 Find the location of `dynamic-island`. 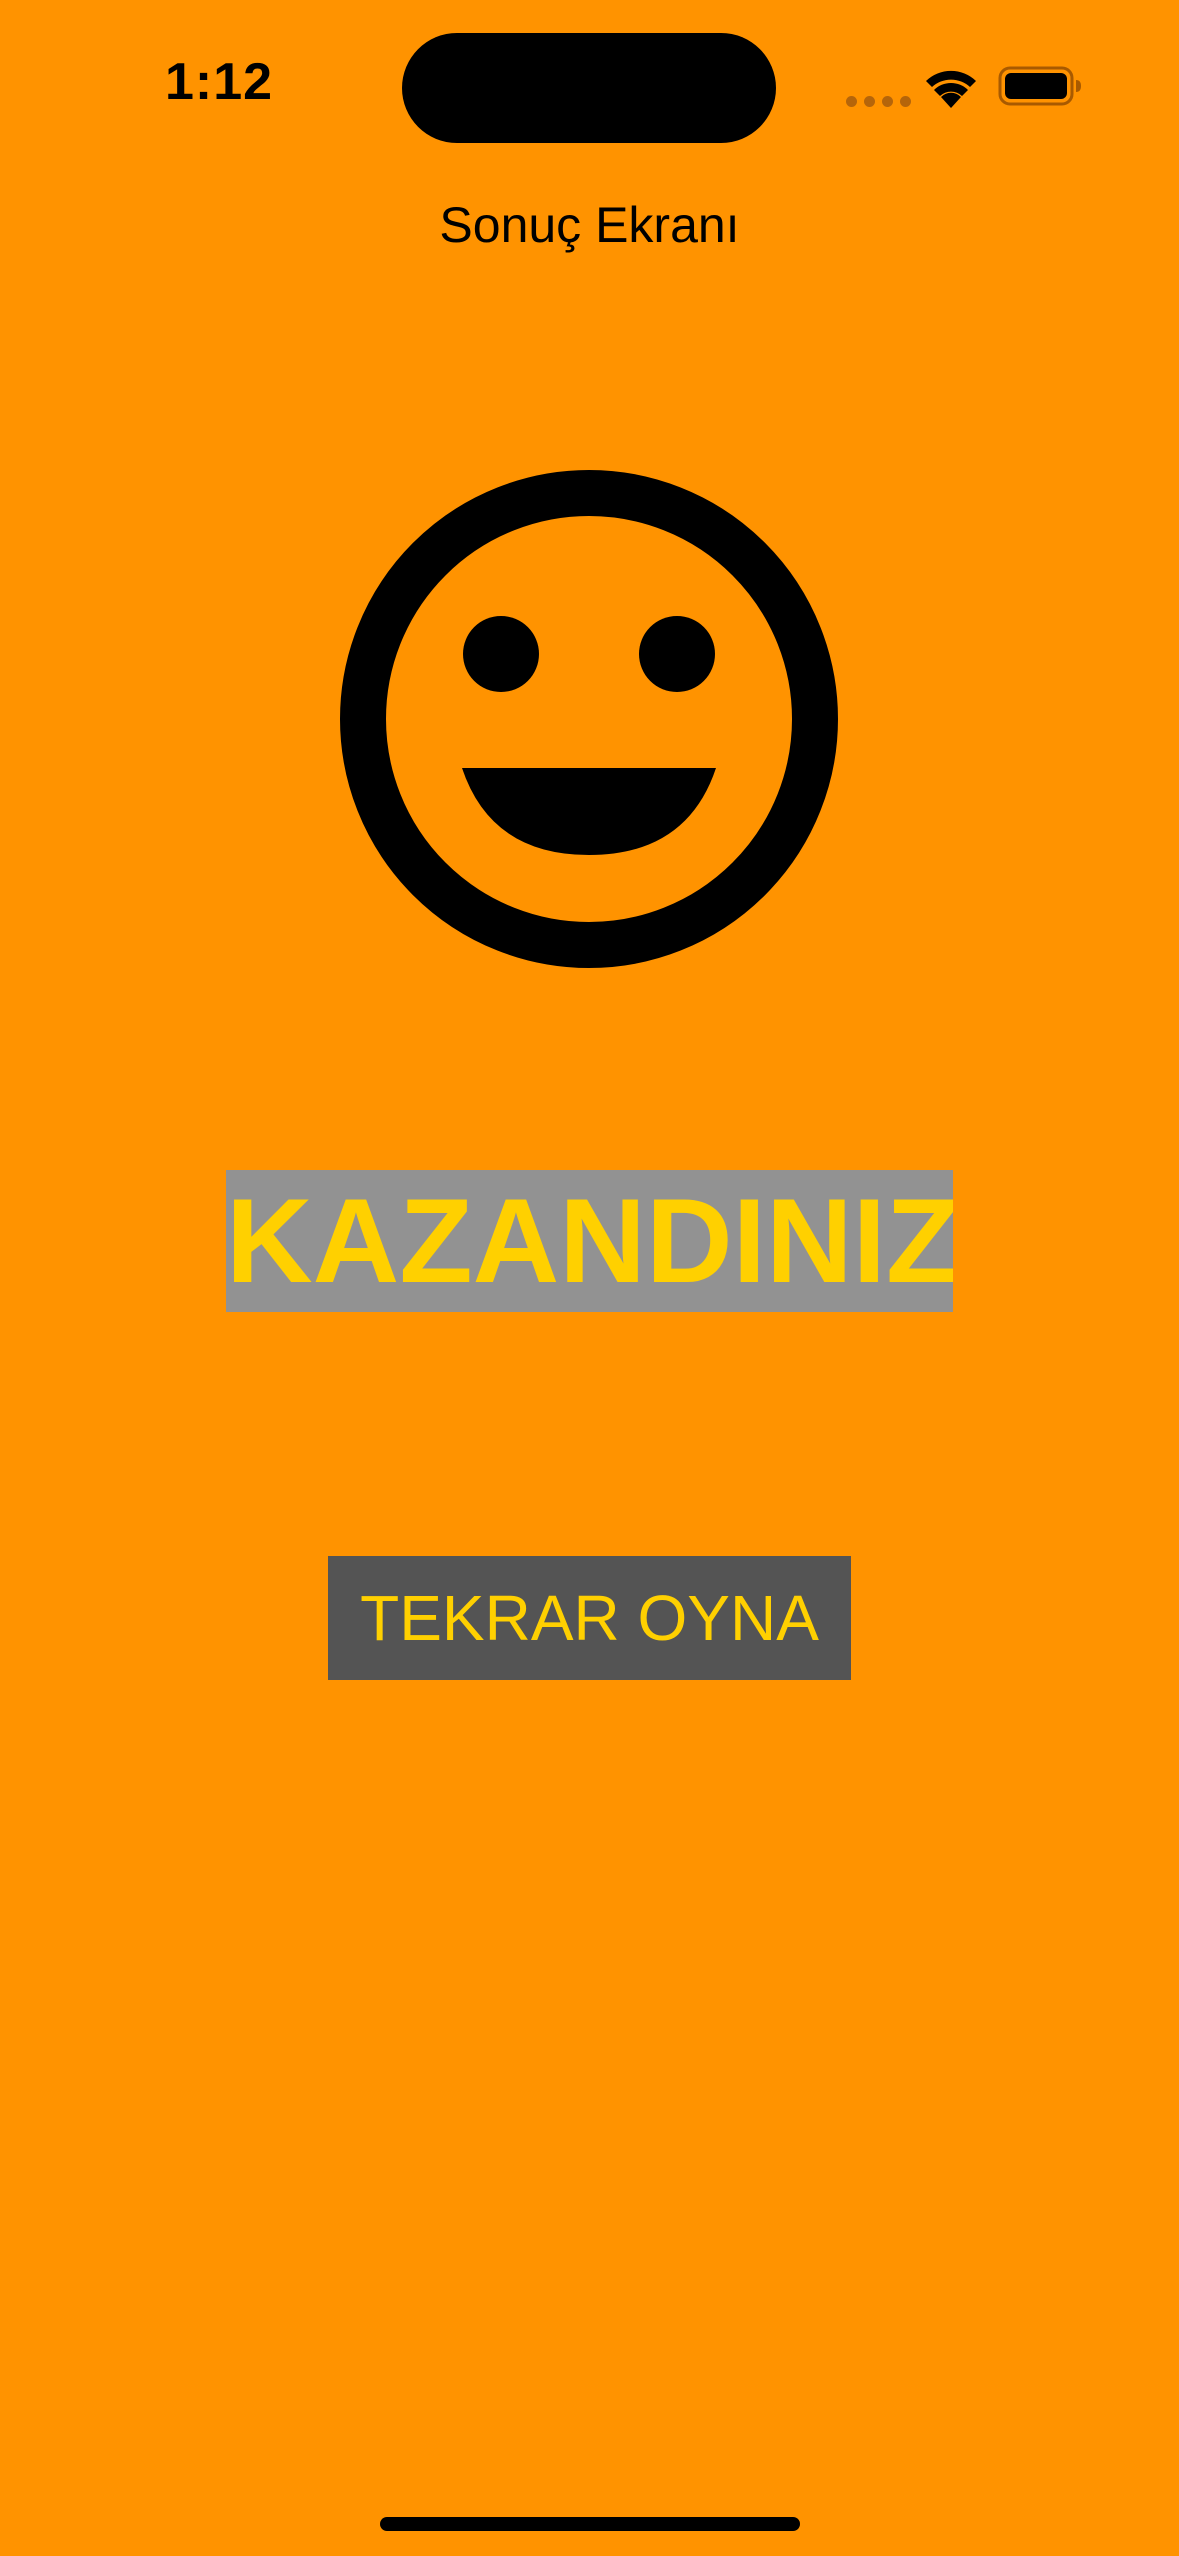

dynamic-island is located at coordinates (589, 88).